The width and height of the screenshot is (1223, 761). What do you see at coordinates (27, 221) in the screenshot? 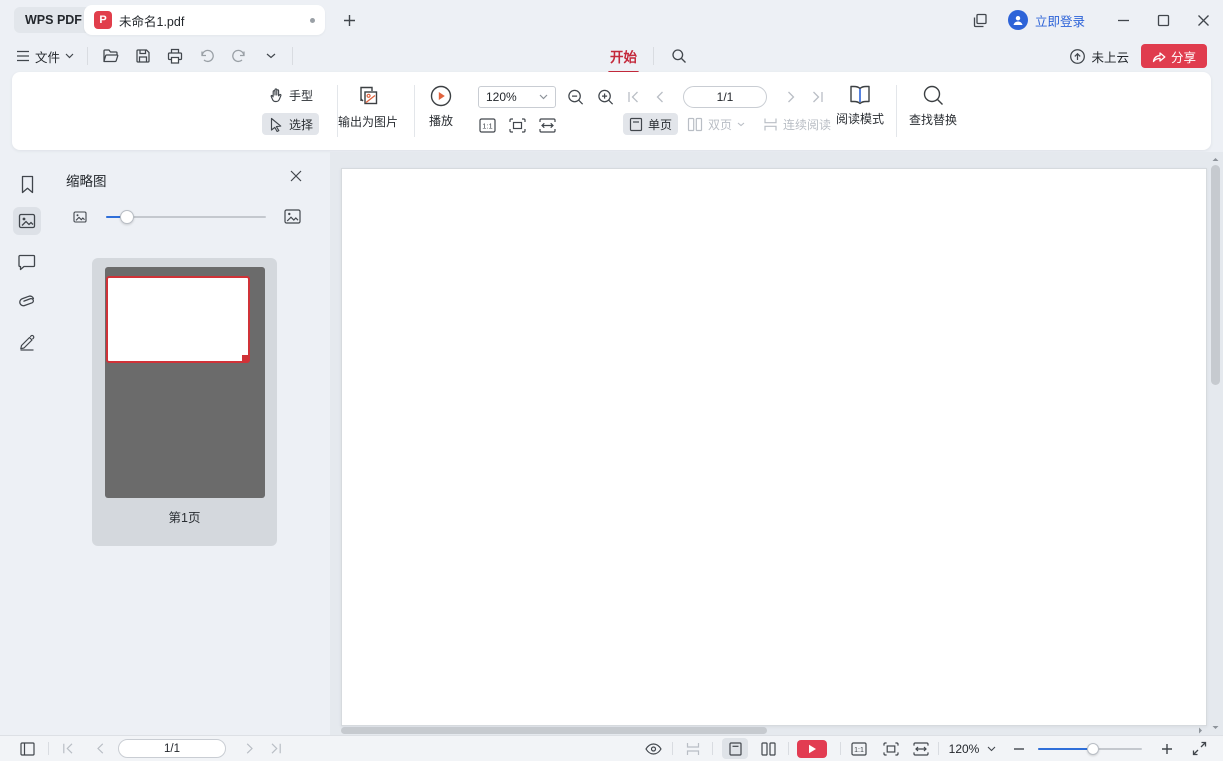
I see `thumbnails-panel-button` at bounding box center [27, 221].